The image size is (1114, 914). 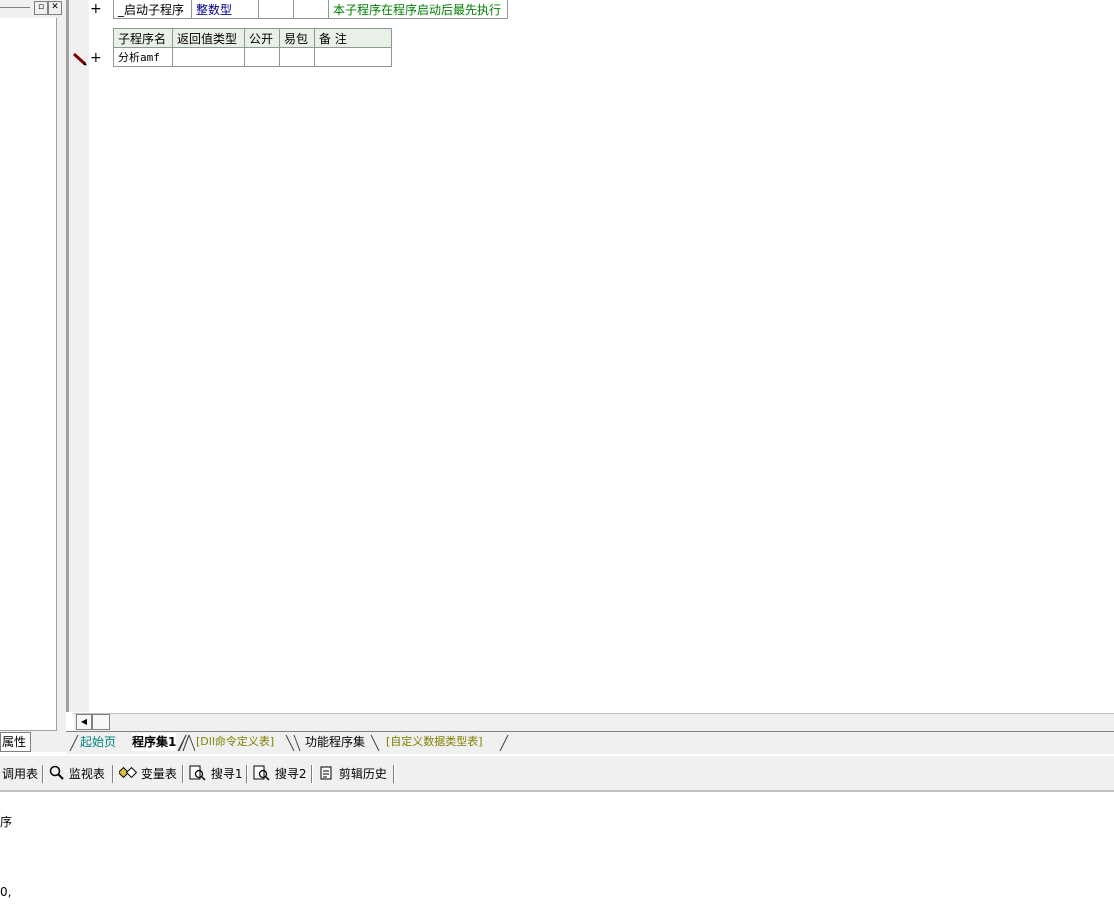 I want to click on tab-properties: 属性, so click(x=15, y=742).